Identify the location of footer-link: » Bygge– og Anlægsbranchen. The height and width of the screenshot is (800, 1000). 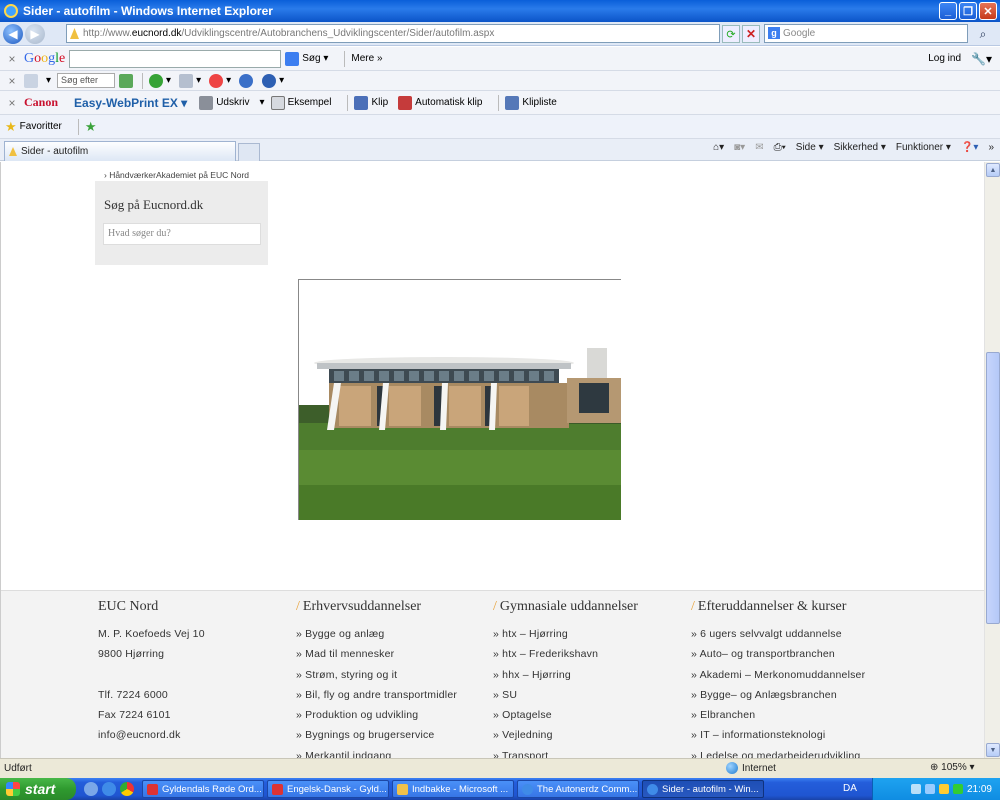
(778, 695).